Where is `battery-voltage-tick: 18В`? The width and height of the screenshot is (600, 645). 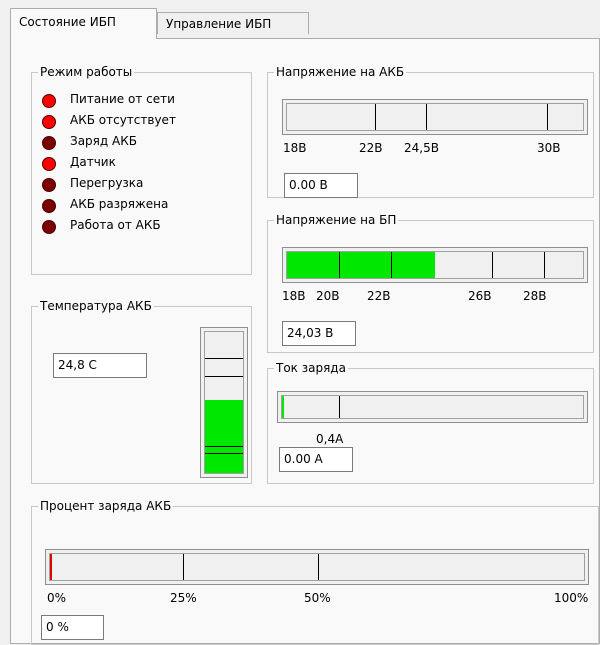
battery-voltage-tick: 18В is located at coordinates (295, 148).